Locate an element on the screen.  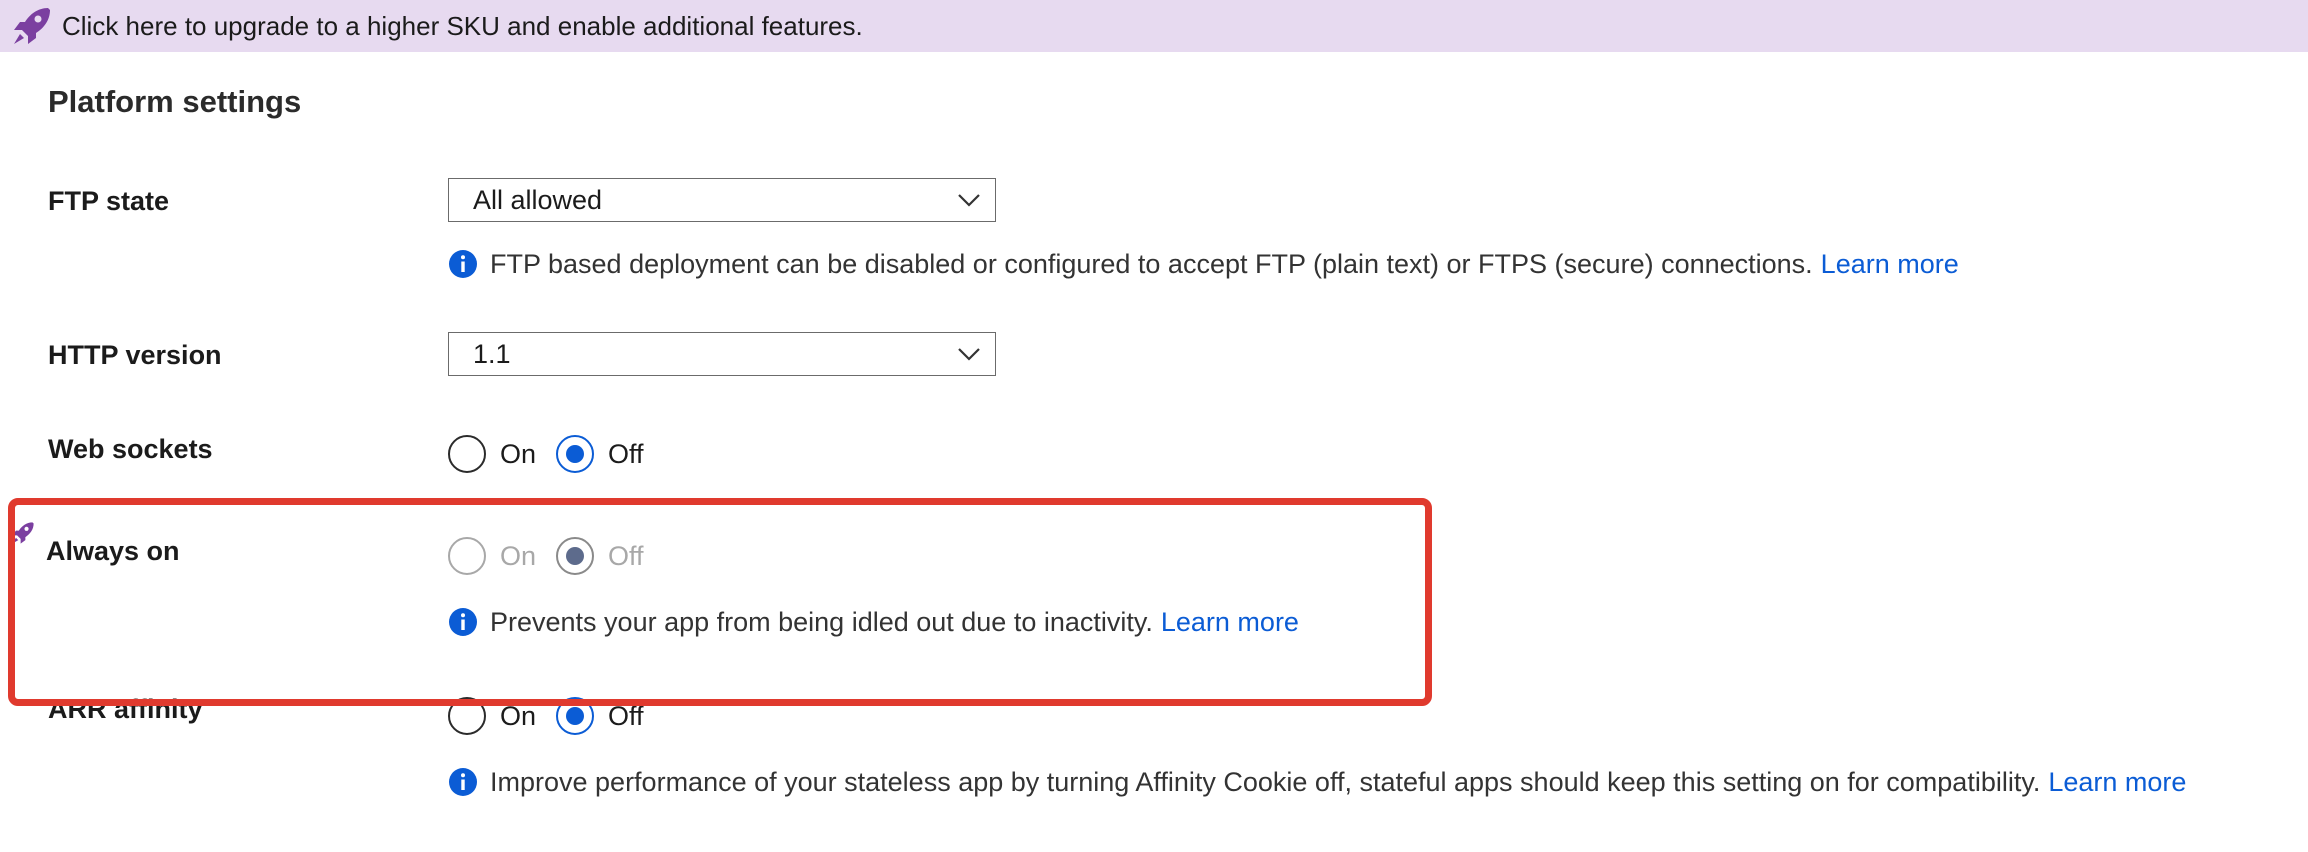
always-on-radio-group: On Off is located at coordinates (556, 556).